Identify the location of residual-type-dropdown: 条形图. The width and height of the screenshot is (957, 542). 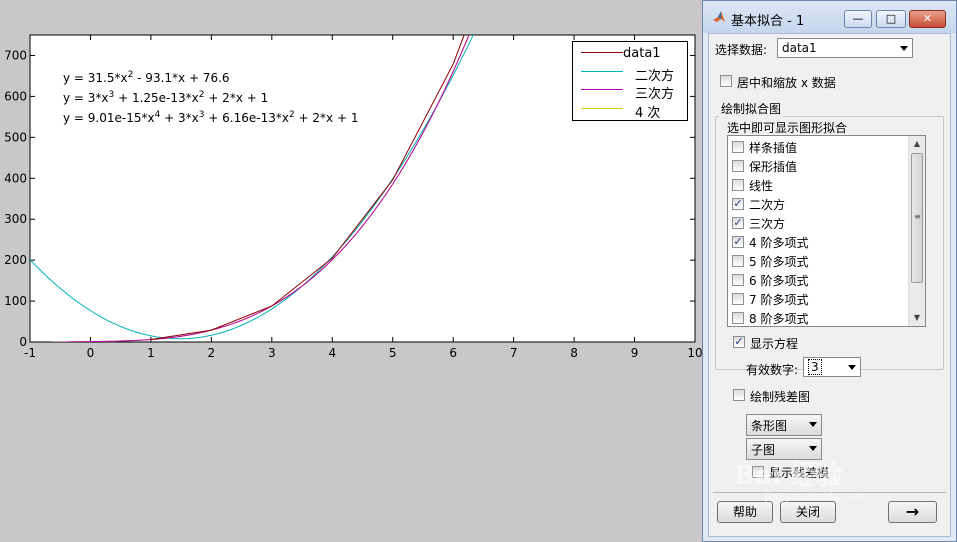
(784, 425).